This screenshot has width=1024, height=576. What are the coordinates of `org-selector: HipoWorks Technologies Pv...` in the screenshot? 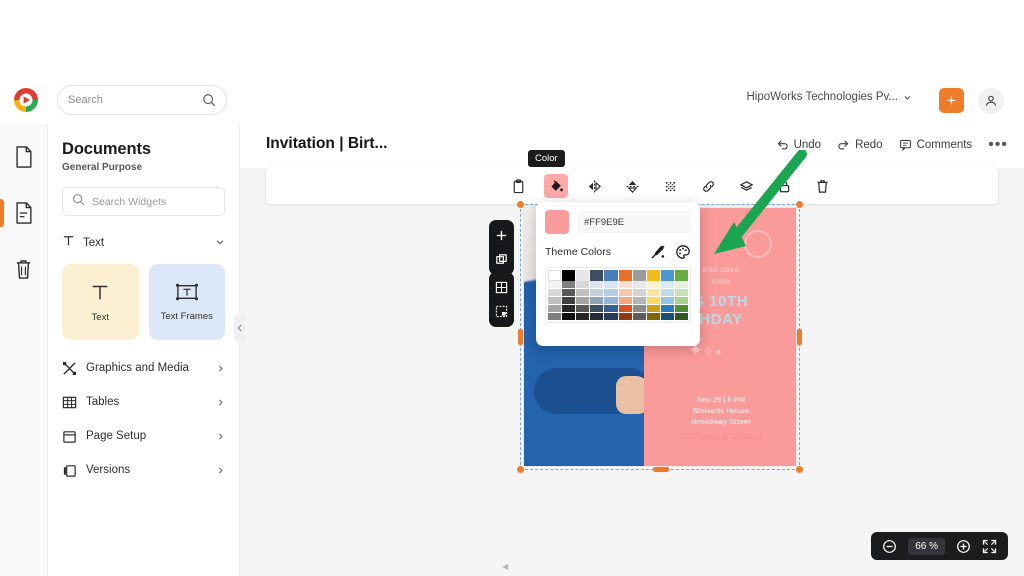 It's located at (830, 97).